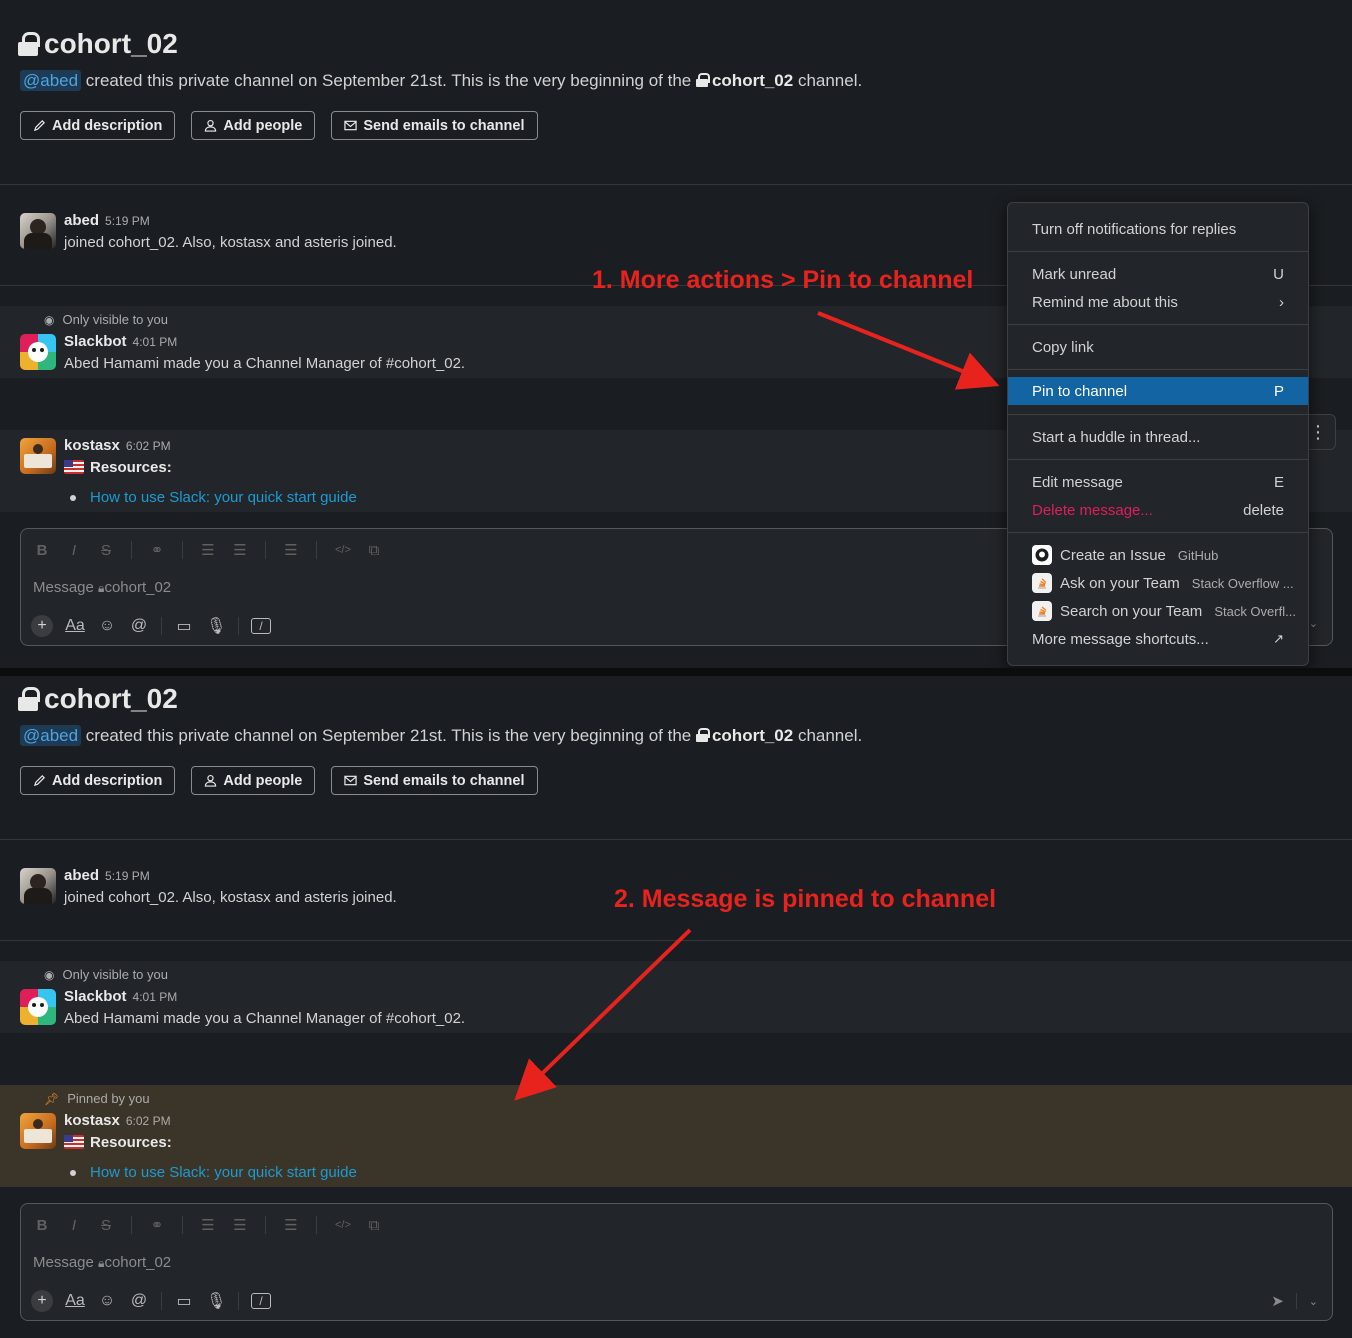 This screenshot has width=1352, height=1338. I want to click on shortcut-key: P, so click(1278, 391).